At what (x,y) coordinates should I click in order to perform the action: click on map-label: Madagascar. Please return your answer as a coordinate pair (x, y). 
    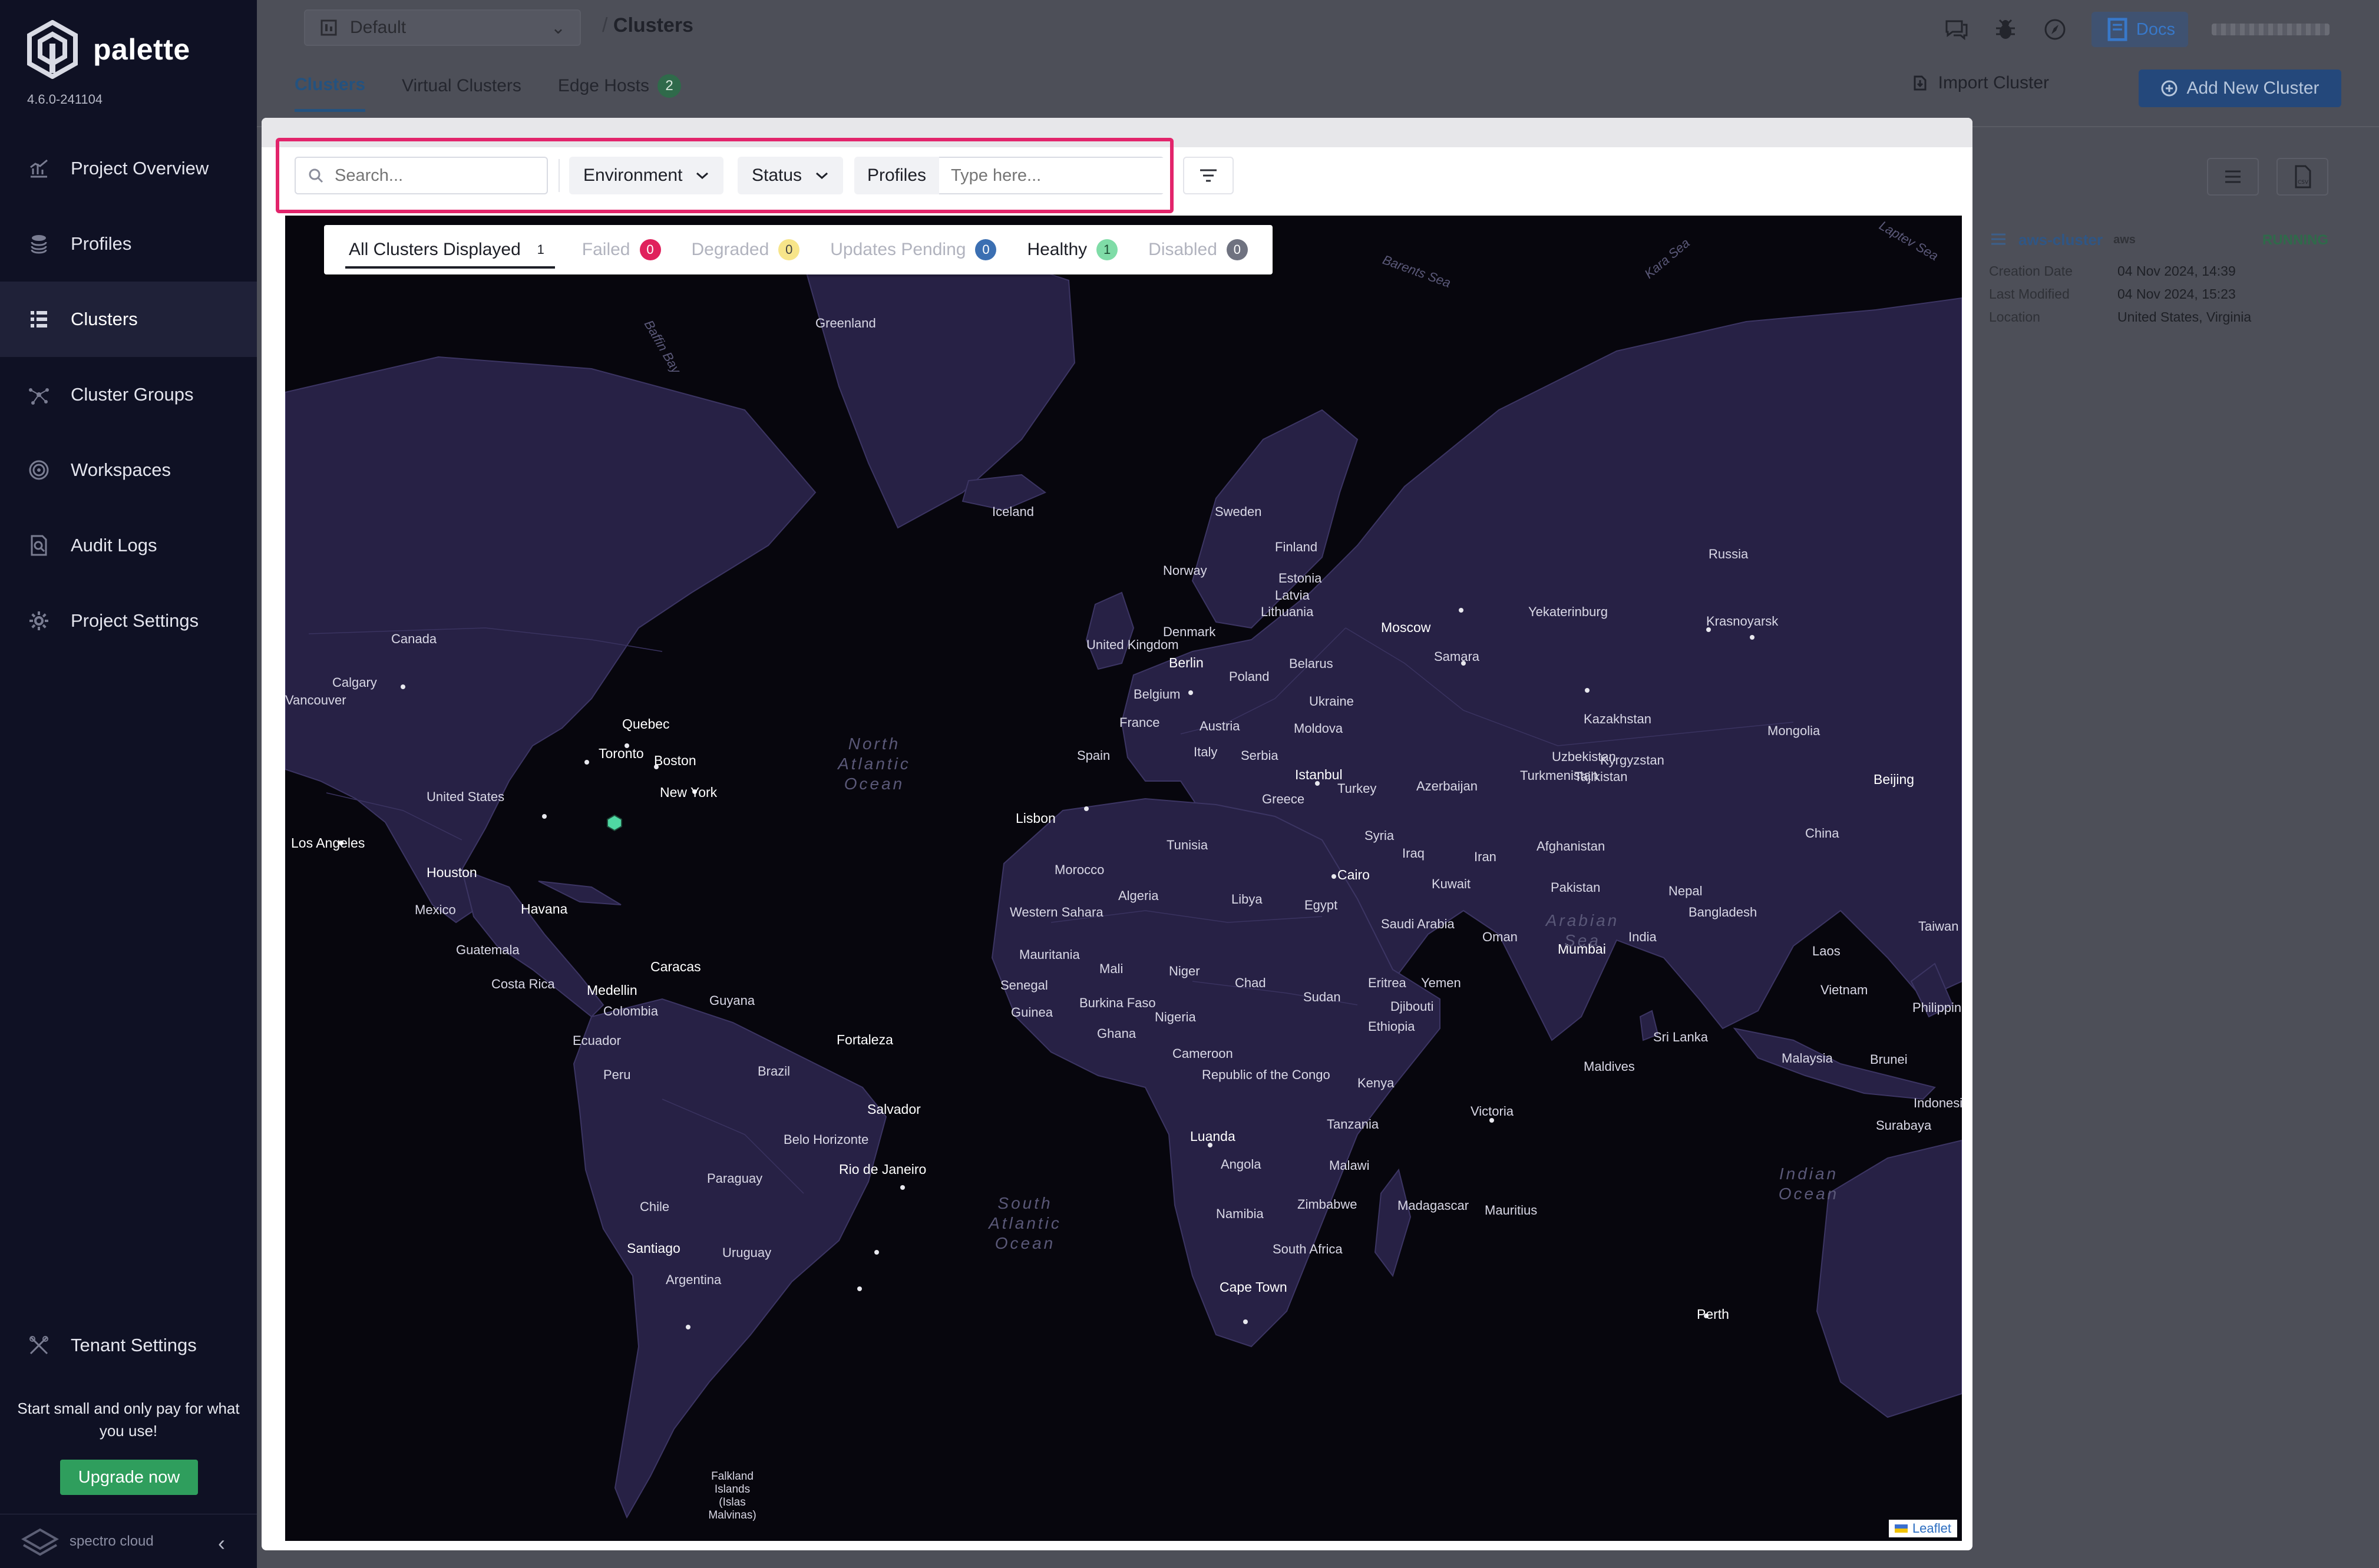
    Looking at the image, I should click on (1433, 1205).